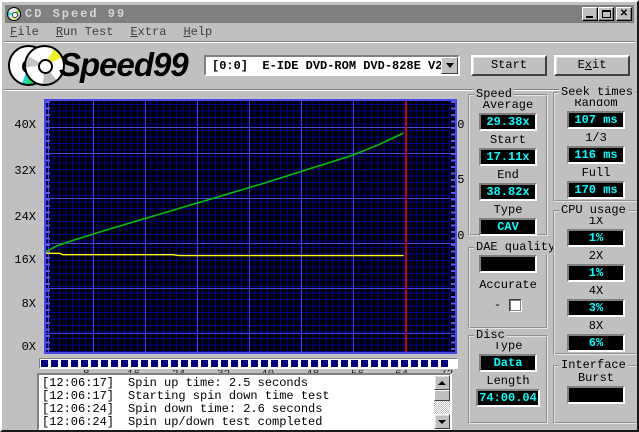  I want to click on menu-separator, so click(319, 42).